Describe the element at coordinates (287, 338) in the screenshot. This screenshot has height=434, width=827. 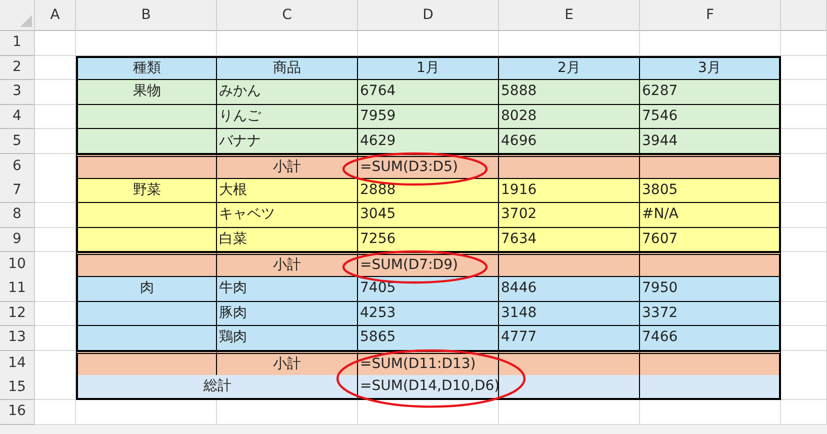
I see `table-cell: 鶏肉` at that location.